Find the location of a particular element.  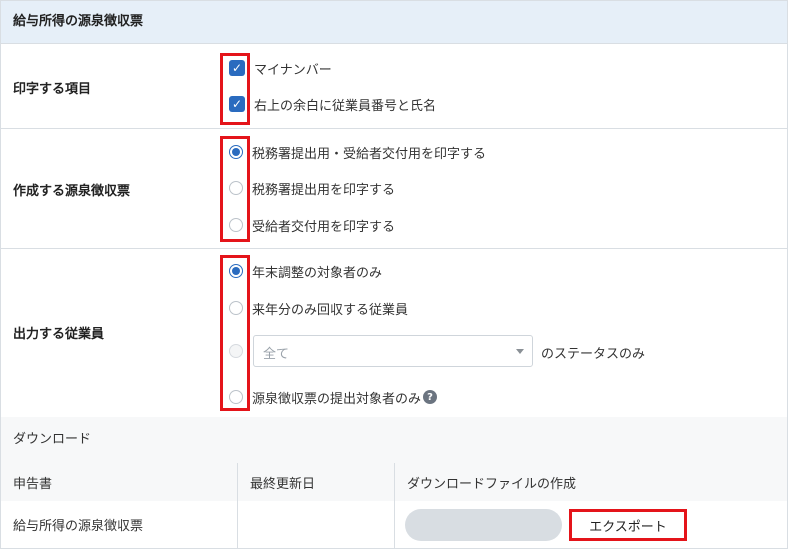

export-progress-bar is located at coordinates (483, 524).